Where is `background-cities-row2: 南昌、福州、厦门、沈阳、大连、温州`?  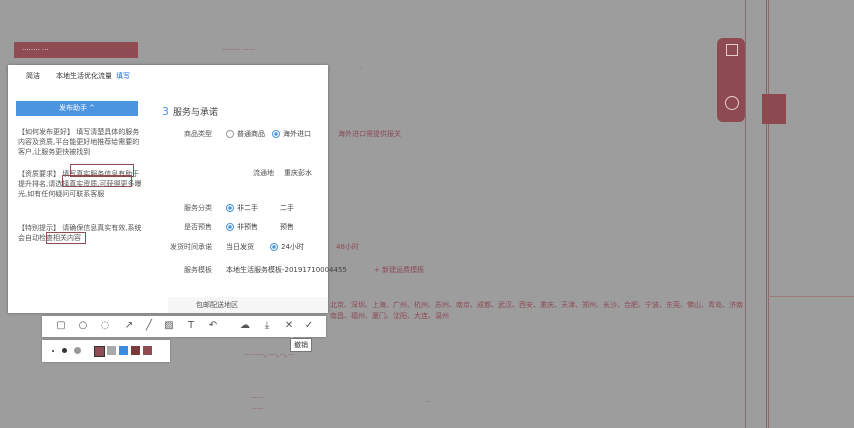
background-cities-row2: 南昌、福州、厦门、沈阳、大连、温州 is located at coordinates (389, 316).